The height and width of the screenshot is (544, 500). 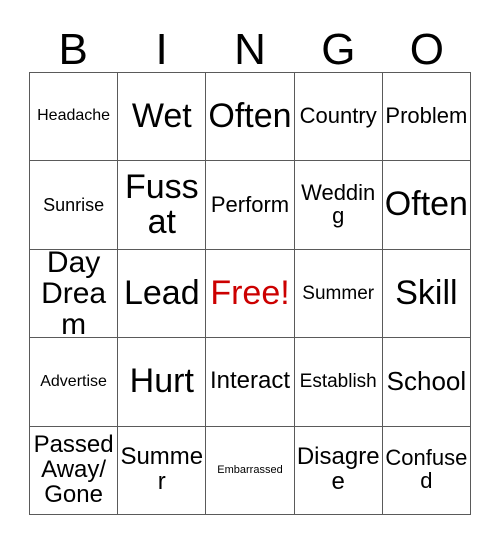 I want to click on bingo-cell-label: Advertise, so click(x=73, y=381).